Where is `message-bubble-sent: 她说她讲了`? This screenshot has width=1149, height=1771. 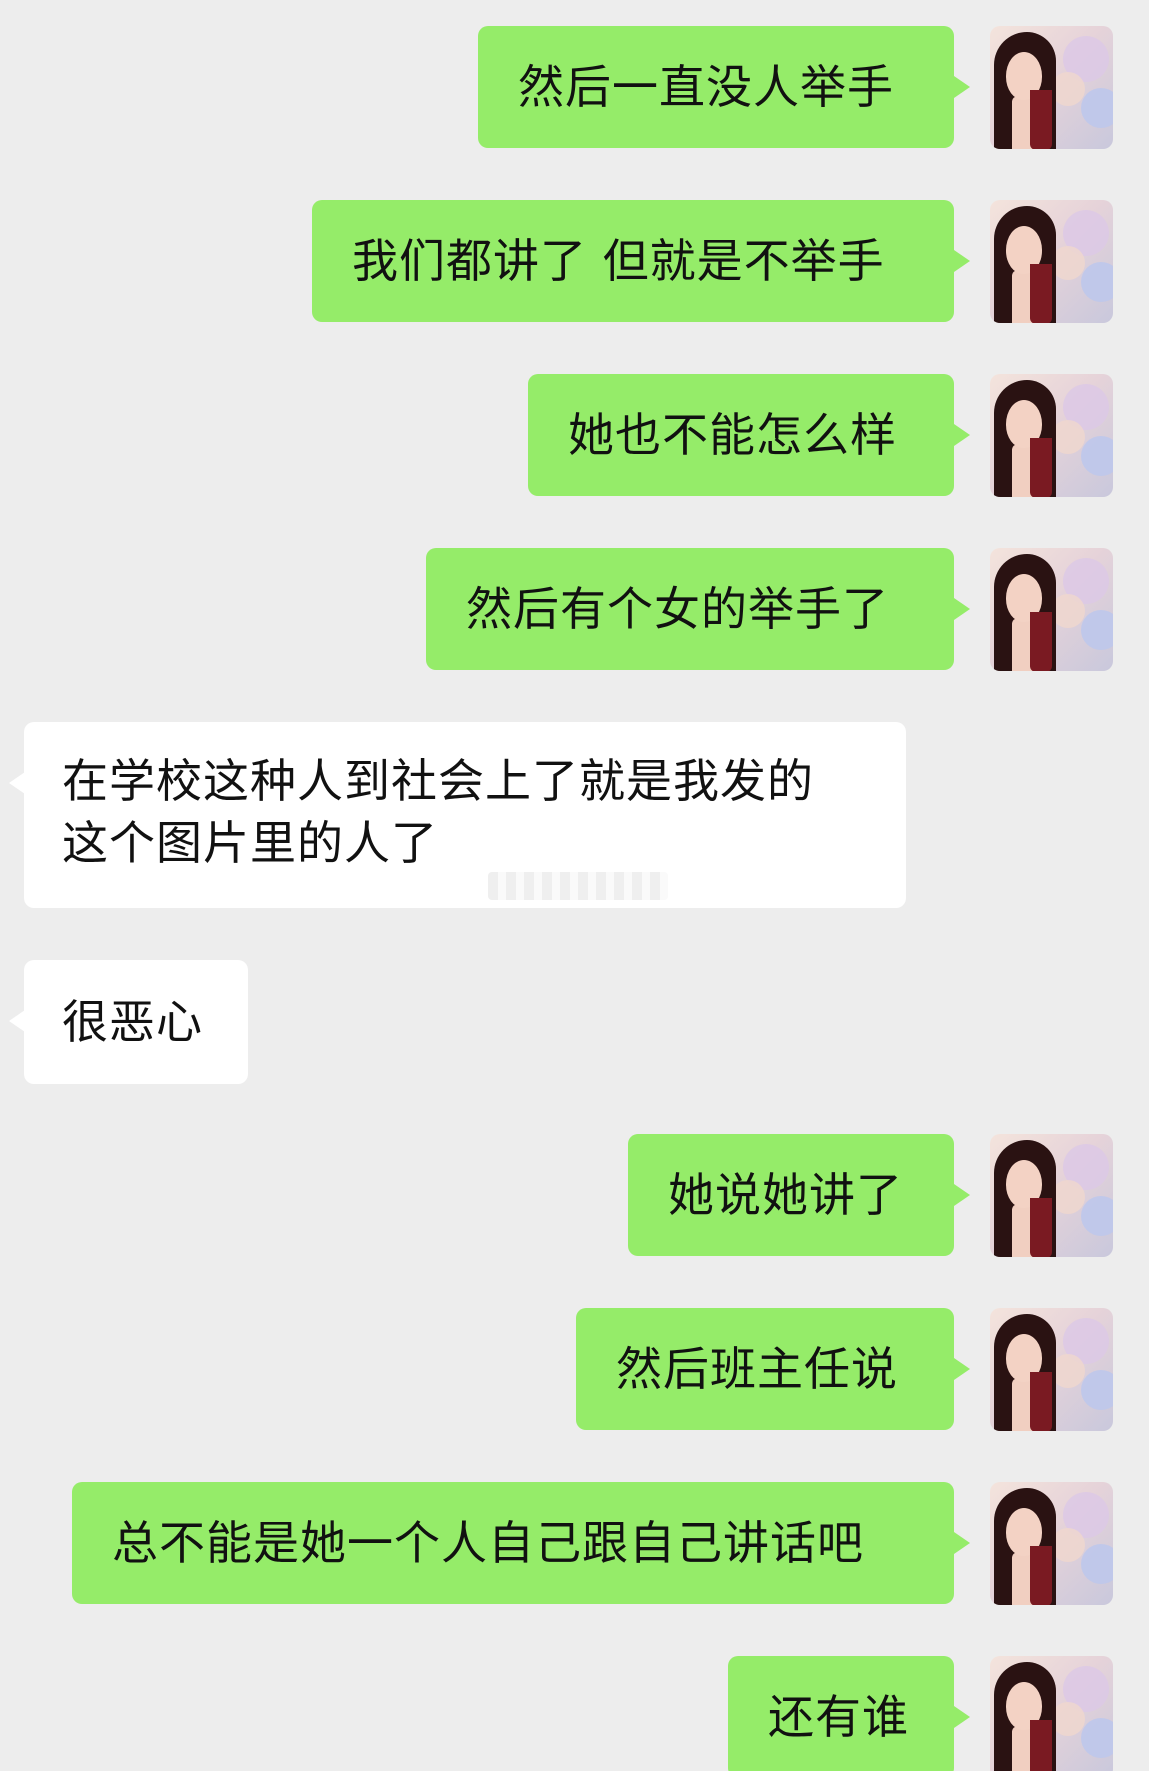 message-bubble-sent: 她说她讲了 is located at coordinates (791, 1195).